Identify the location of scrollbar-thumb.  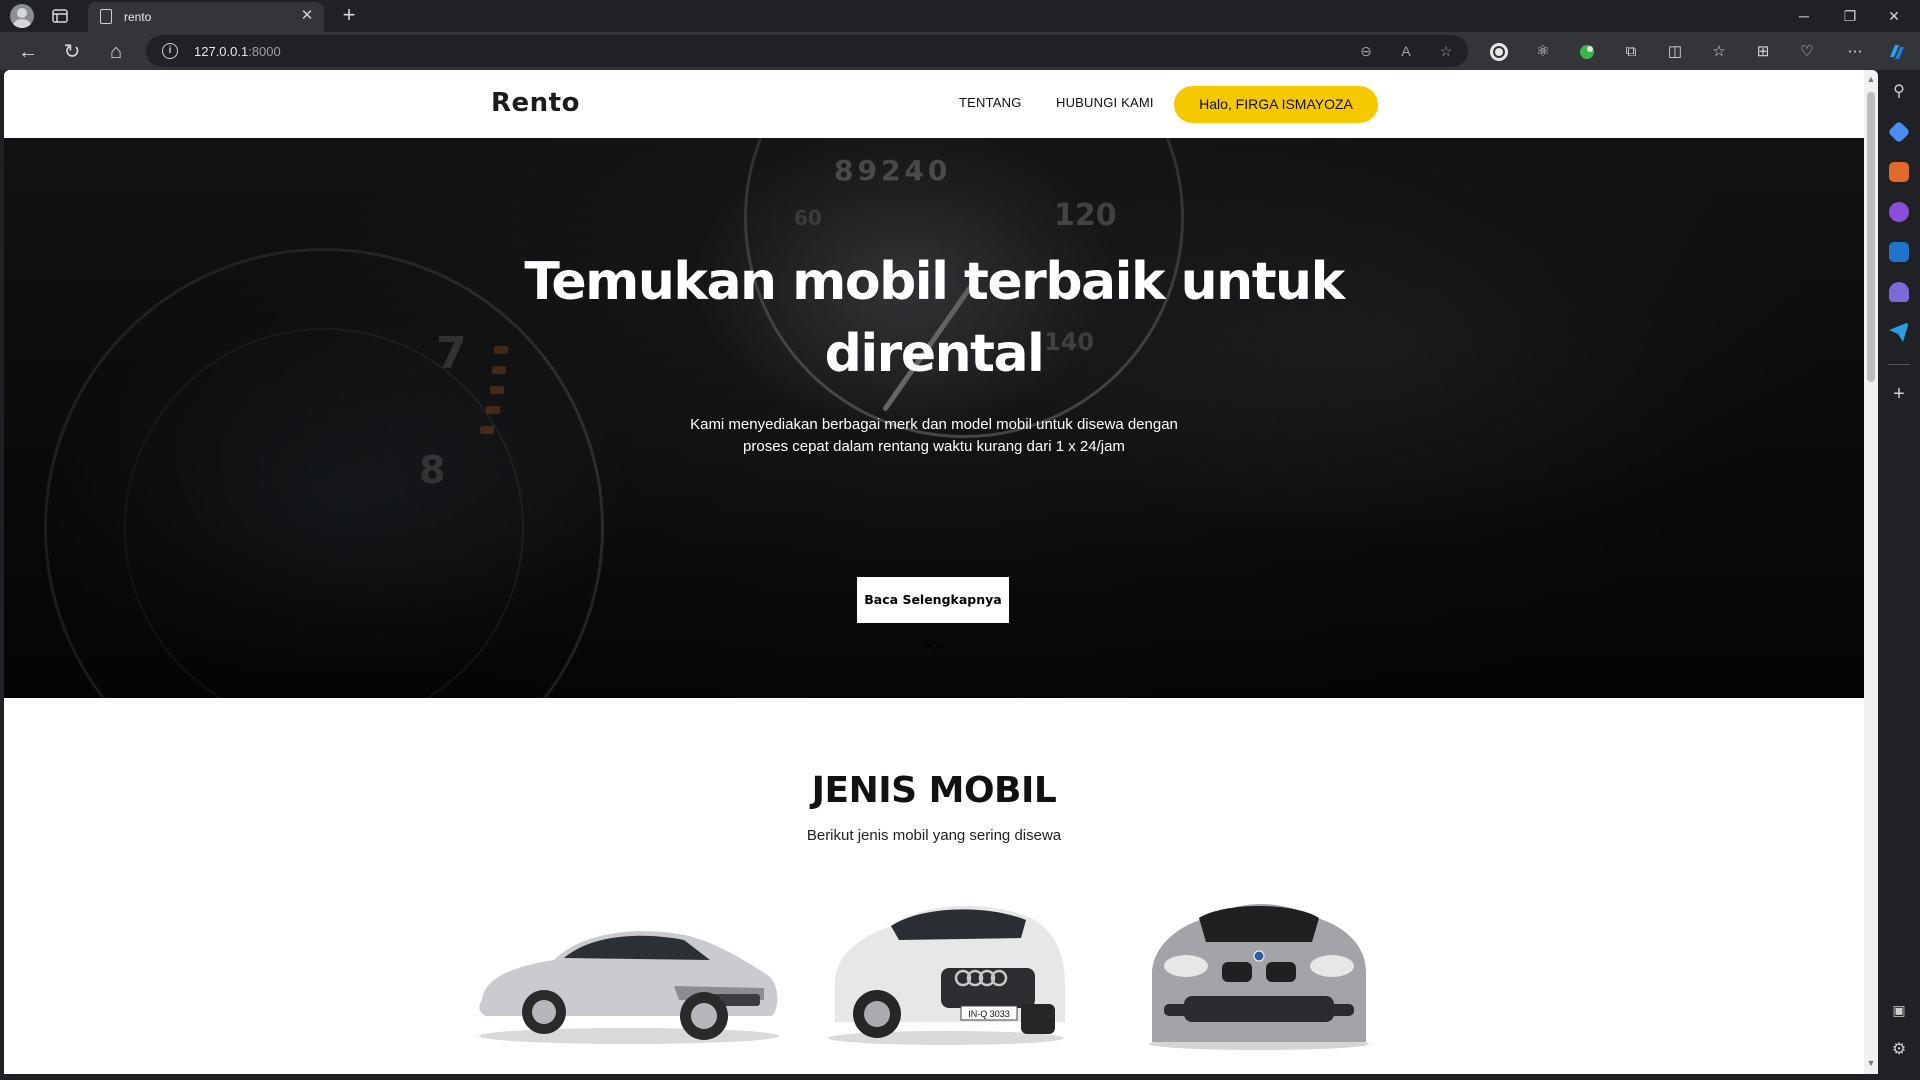
(1871, 237).